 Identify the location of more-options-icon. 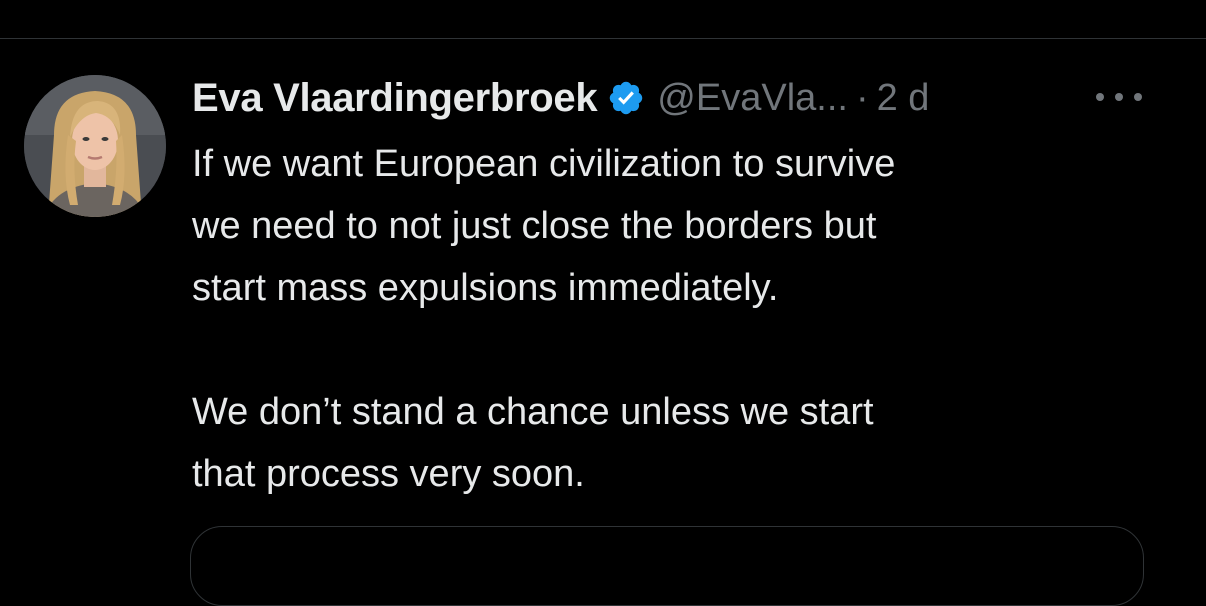
(1119, 97).